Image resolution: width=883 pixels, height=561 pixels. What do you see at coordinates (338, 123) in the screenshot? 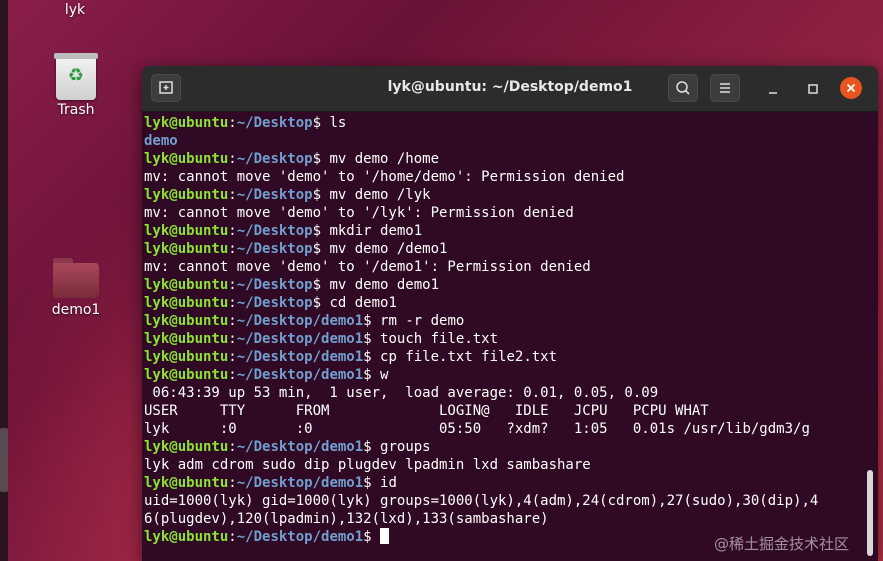
I see `command-text: ls` at bounding box center [338, 123].